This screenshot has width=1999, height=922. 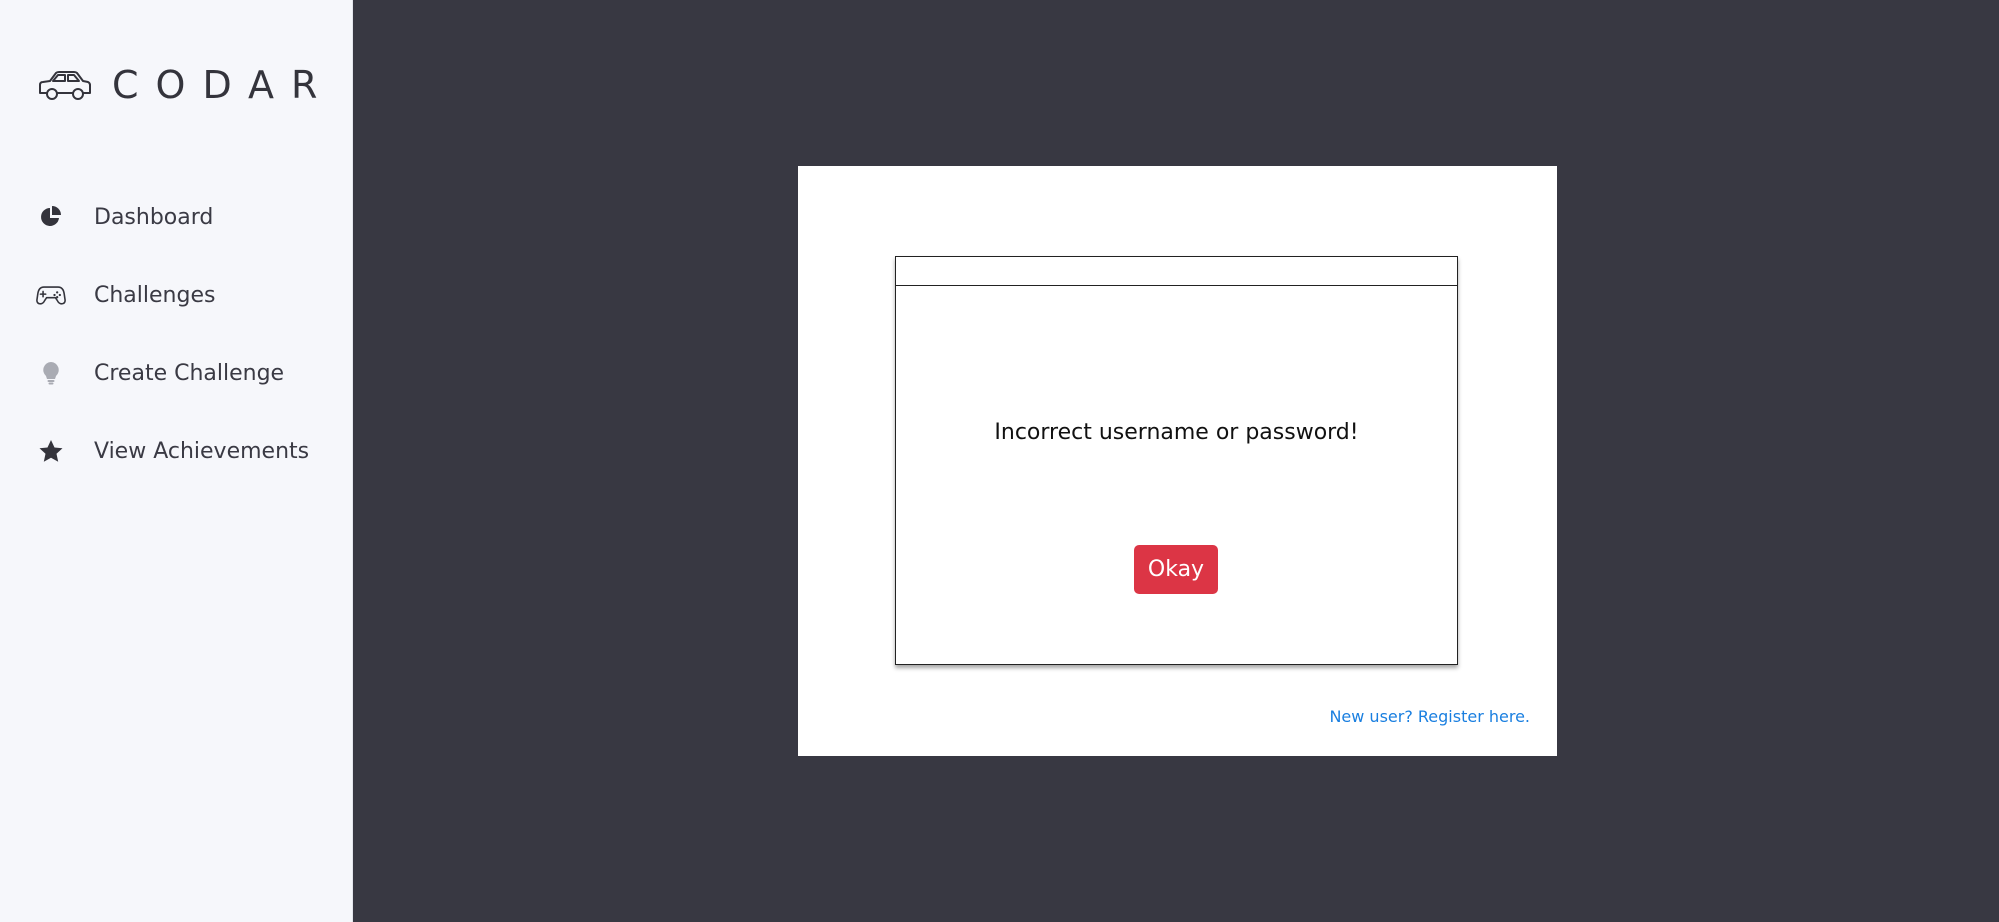 I want to click on error-message: Incorrect username or password!, so click(x=1176, y=432).